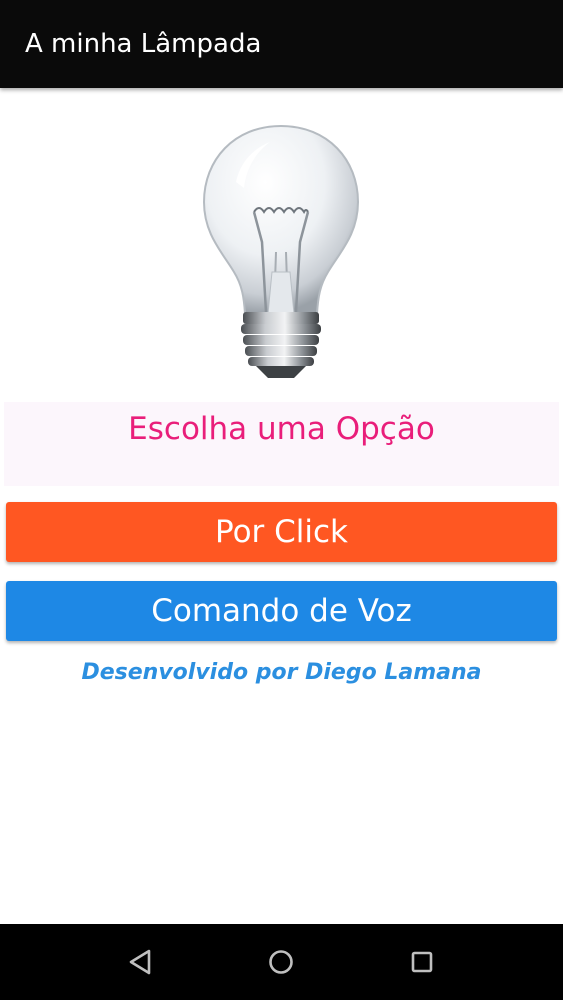  Describe the element at coordinates (281, 532) in the screenshot. I see `by-click-button: Por Click` at that location.